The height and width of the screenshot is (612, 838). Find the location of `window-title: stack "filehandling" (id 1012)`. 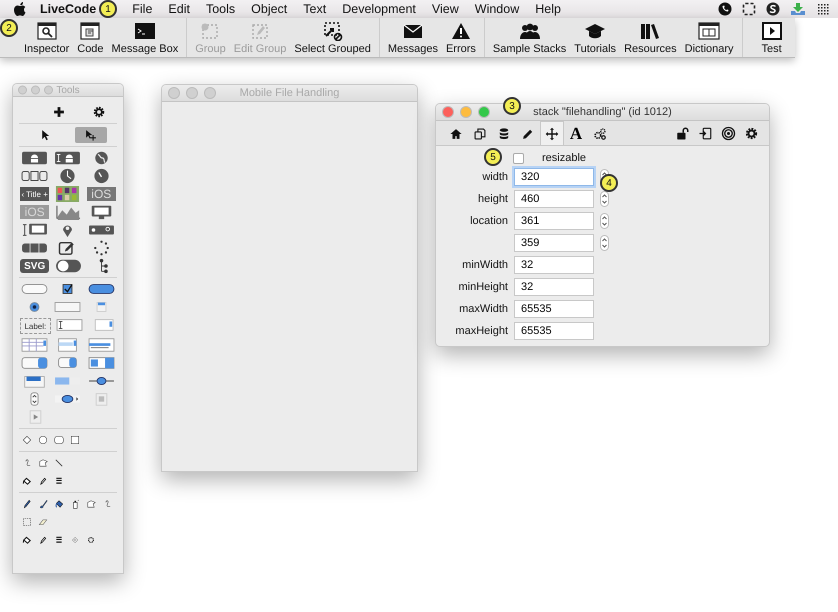

window-title: stack "filehandling" (id 1012) is located at coordinates (602, 112).